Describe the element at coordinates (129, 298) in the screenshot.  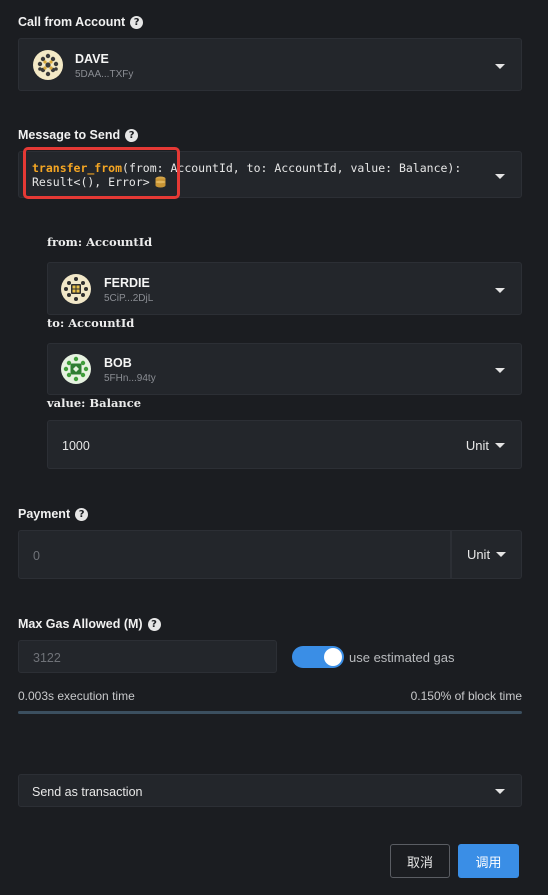
I see `account-address: 5CiP...2DjL` at that location.